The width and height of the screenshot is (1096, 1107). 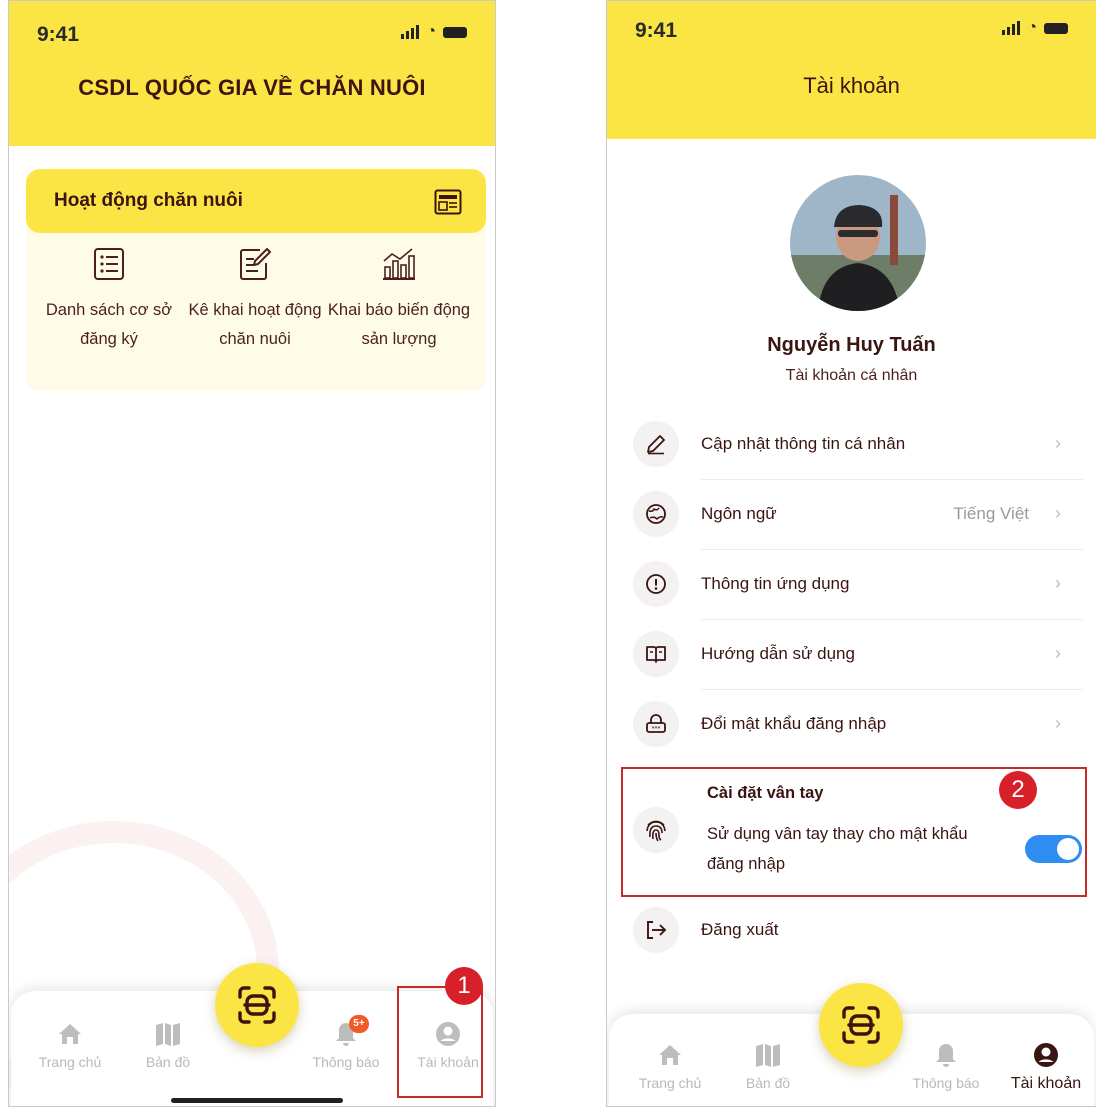 What do you see at coordinates (778, 653) in the screenshot?
I see `menu-label: Hướng dẫn sử dụng` at bounding box center [778, 653].